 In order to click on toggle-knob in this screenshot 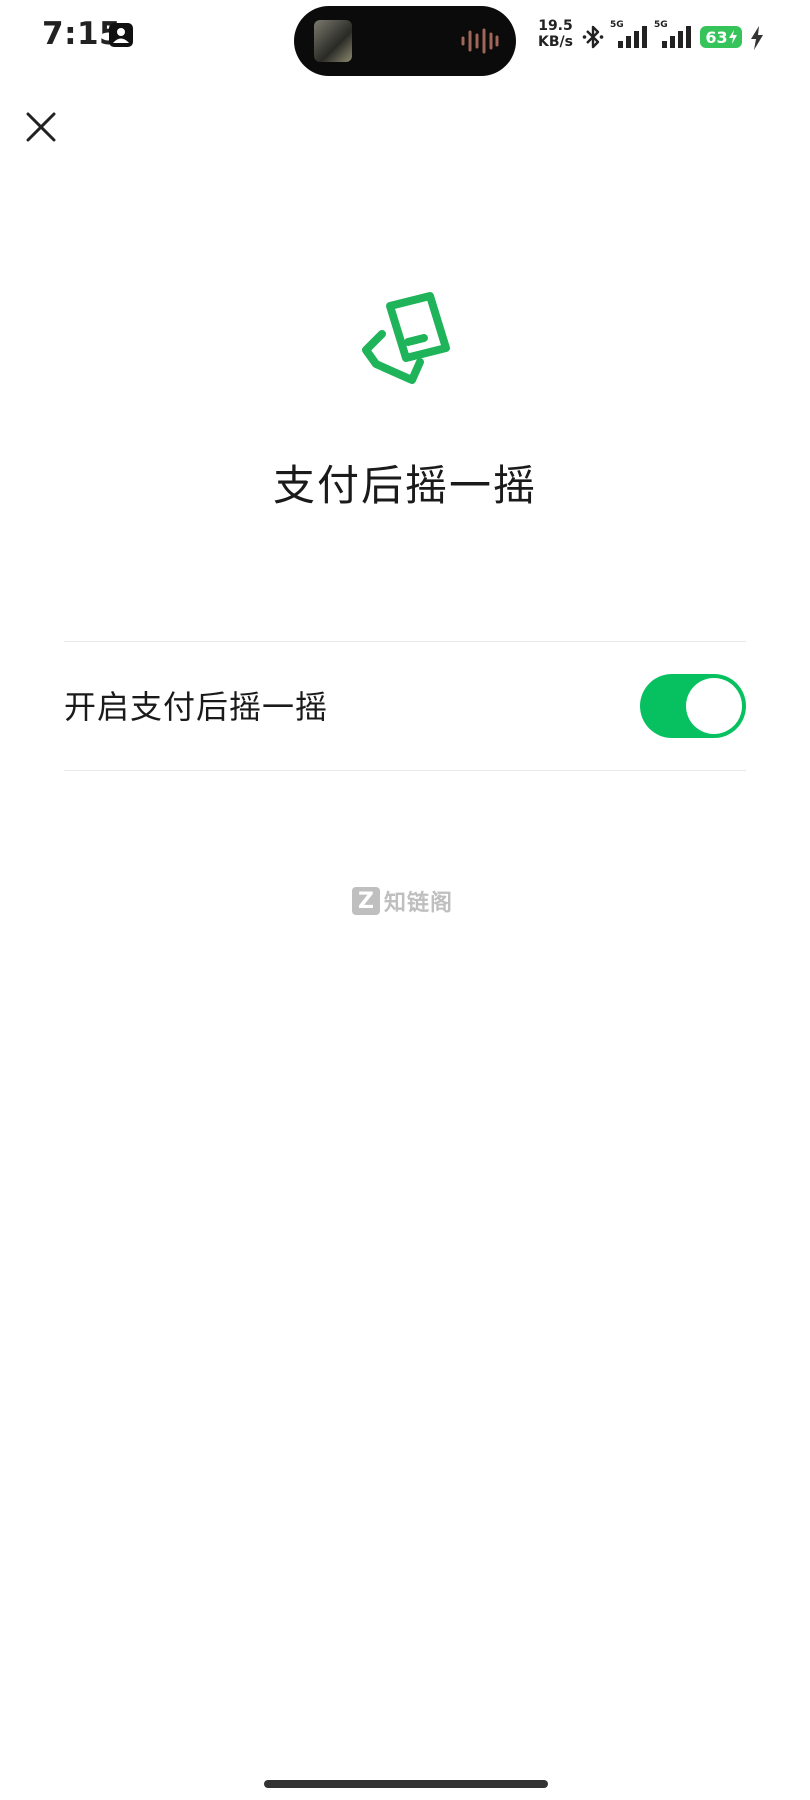, I will do `click(714, 706)`.